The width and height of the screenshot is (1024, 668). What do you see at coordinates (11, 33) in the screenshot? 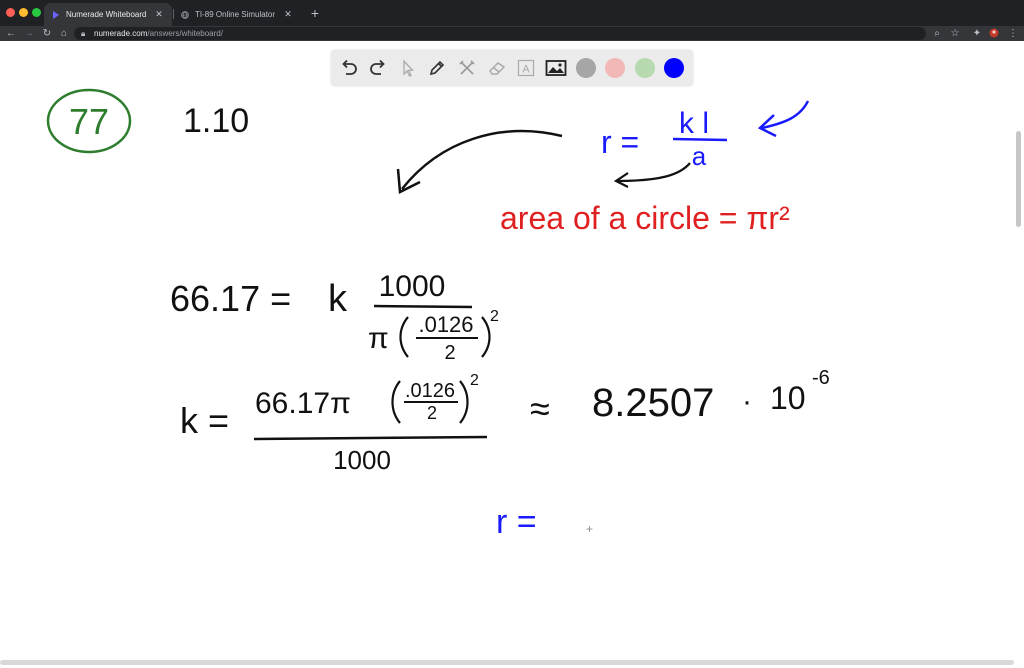
I see `back-arrow-icon: ←` at bounding box center [11, 33].